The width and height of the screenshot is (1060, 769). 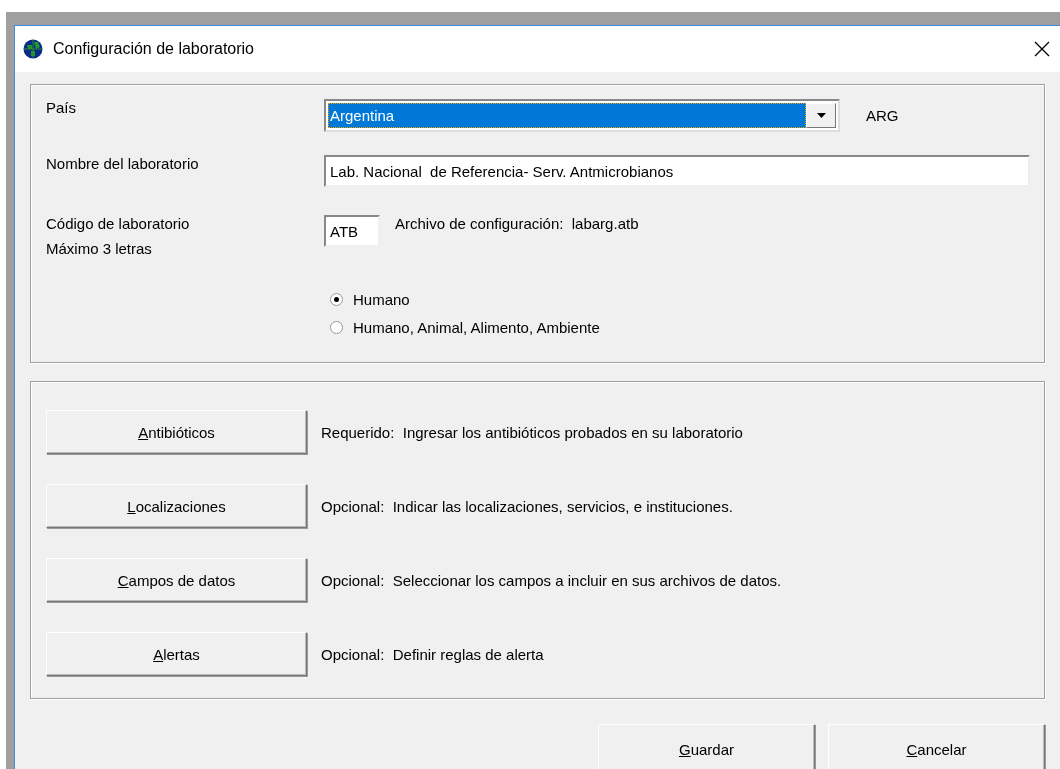 What do you see at coordinates (176, 506) in the screenshot?
I see `action-button: Localizaciones` at bounding box center [176, 506].